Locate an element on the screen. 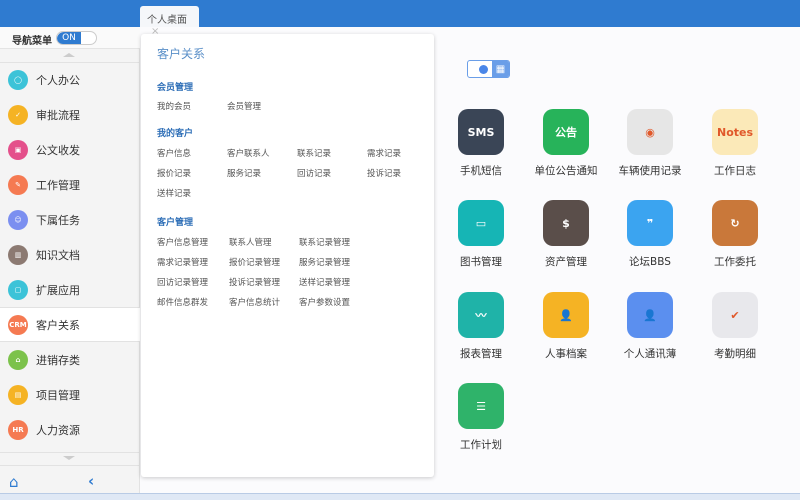 Image resolution: width=800 pixels, height=500 pixels. popup-link: 回访记录 is located at coordinates (314, 173).